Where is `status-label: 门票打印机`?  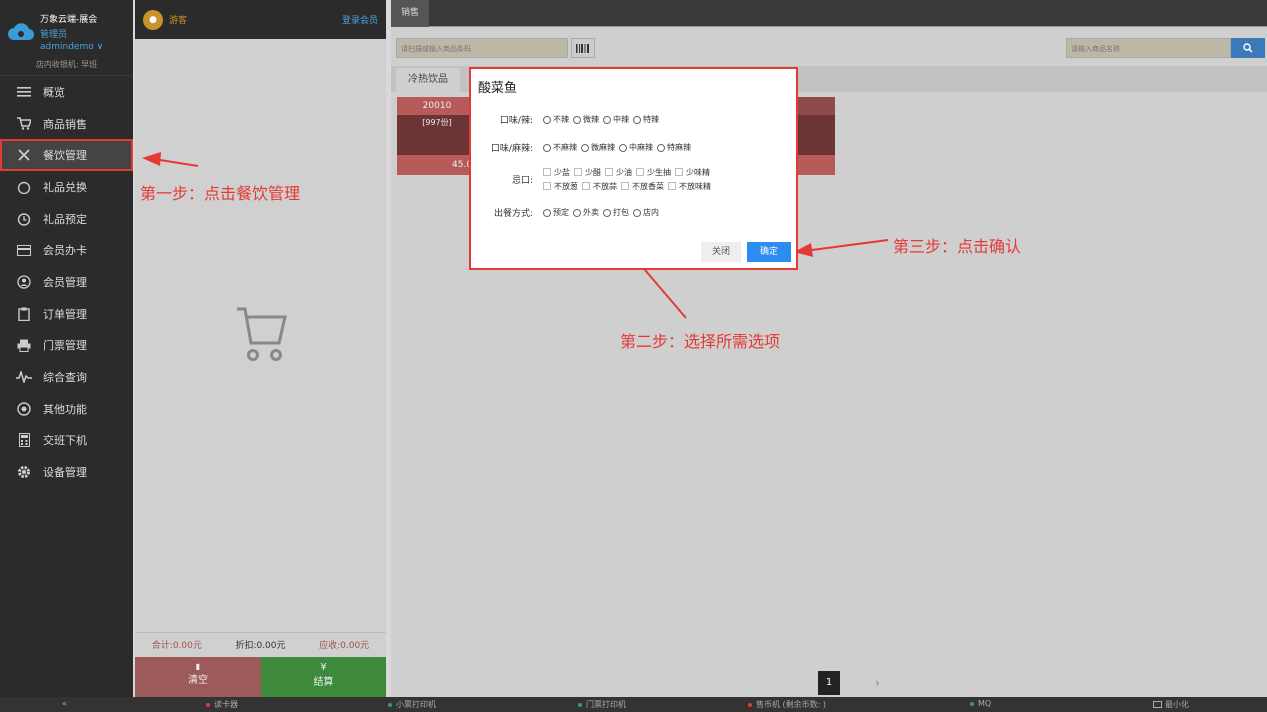 status-label: 门票打印机 is located at coordinates (606, 704).